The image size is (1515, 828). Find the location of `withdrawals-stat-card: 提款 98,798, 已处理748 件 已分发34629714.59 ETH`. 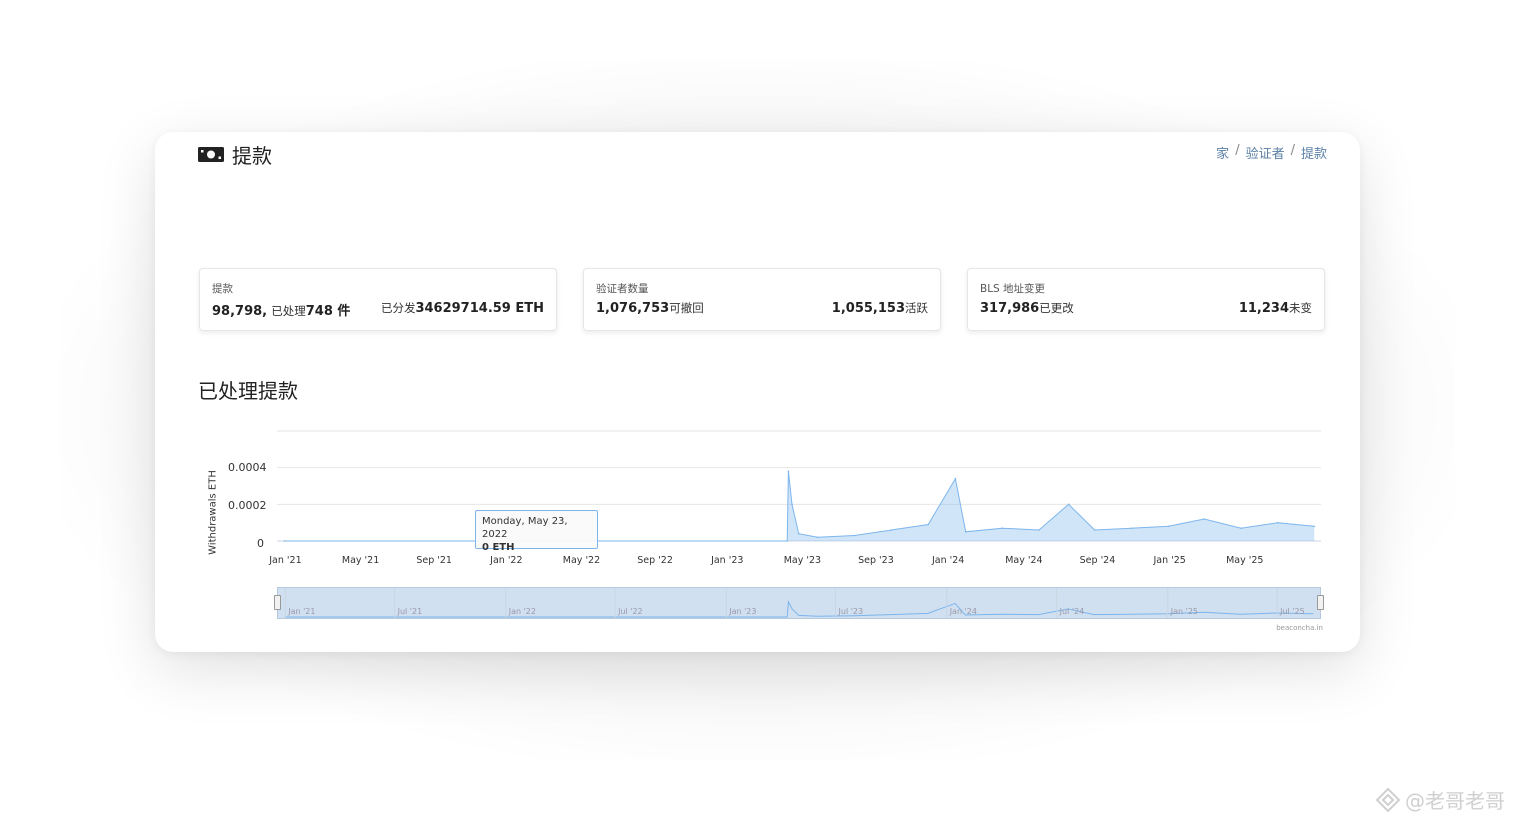

withdrawals-stat-card: 提款 98,798, 已处理748 件 已分发34629714.59 ETH is located at coordinates (378, 299).